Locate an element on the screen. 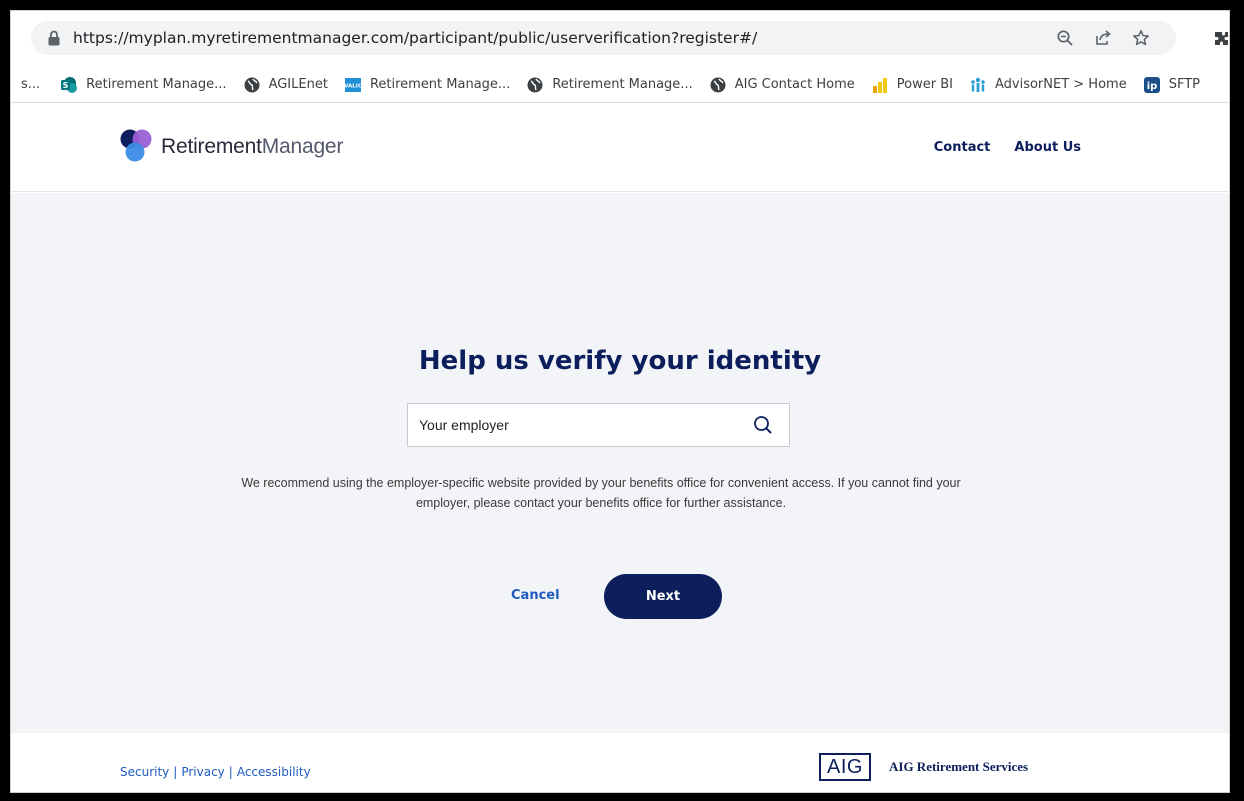 The width and height of the screenshot is (1244, 801). bookmark-label: AIG Contact Home is located at coordinates (794, 84).